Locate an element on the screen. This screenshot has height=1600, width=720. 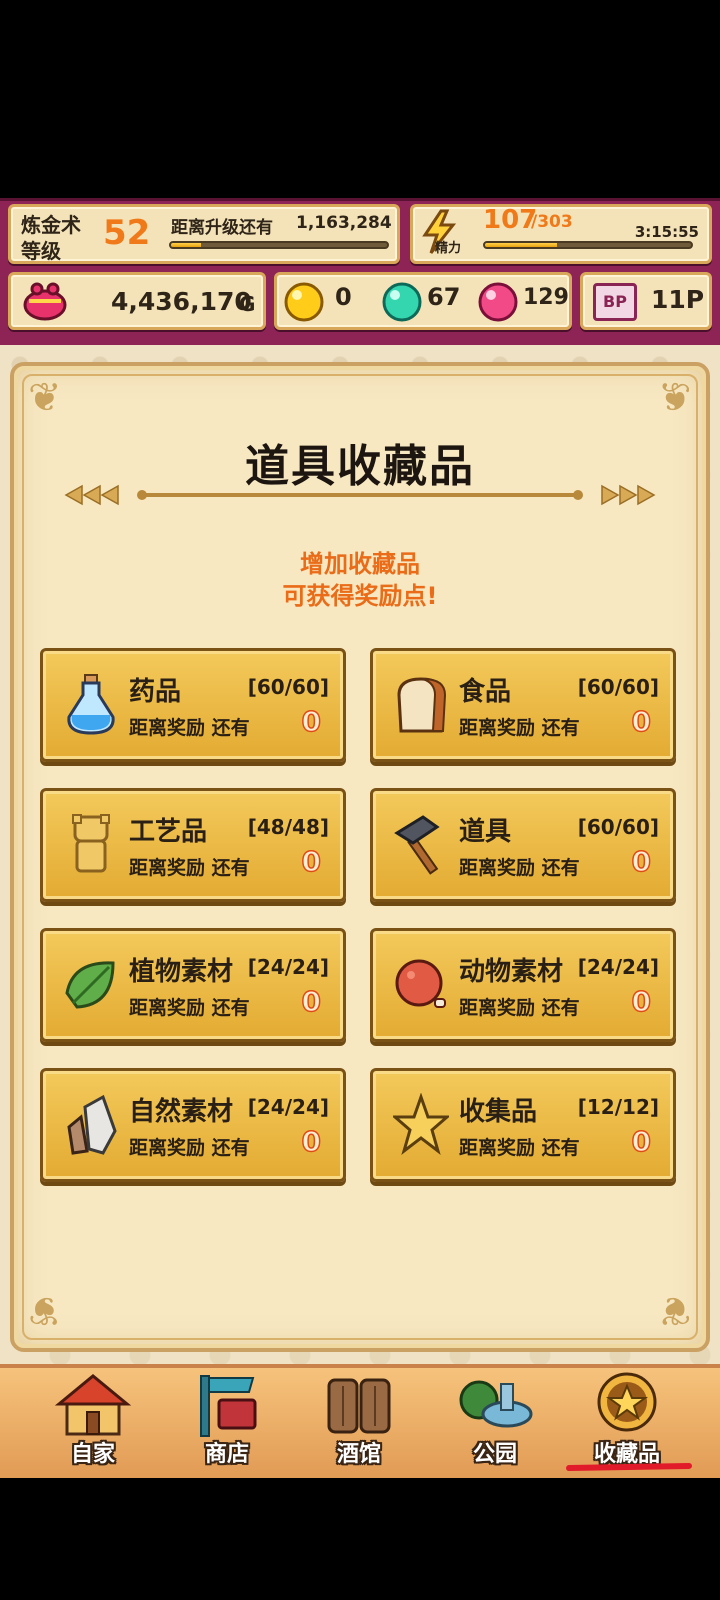
card-count: [12/12] is located at coordinates (618, 1107).